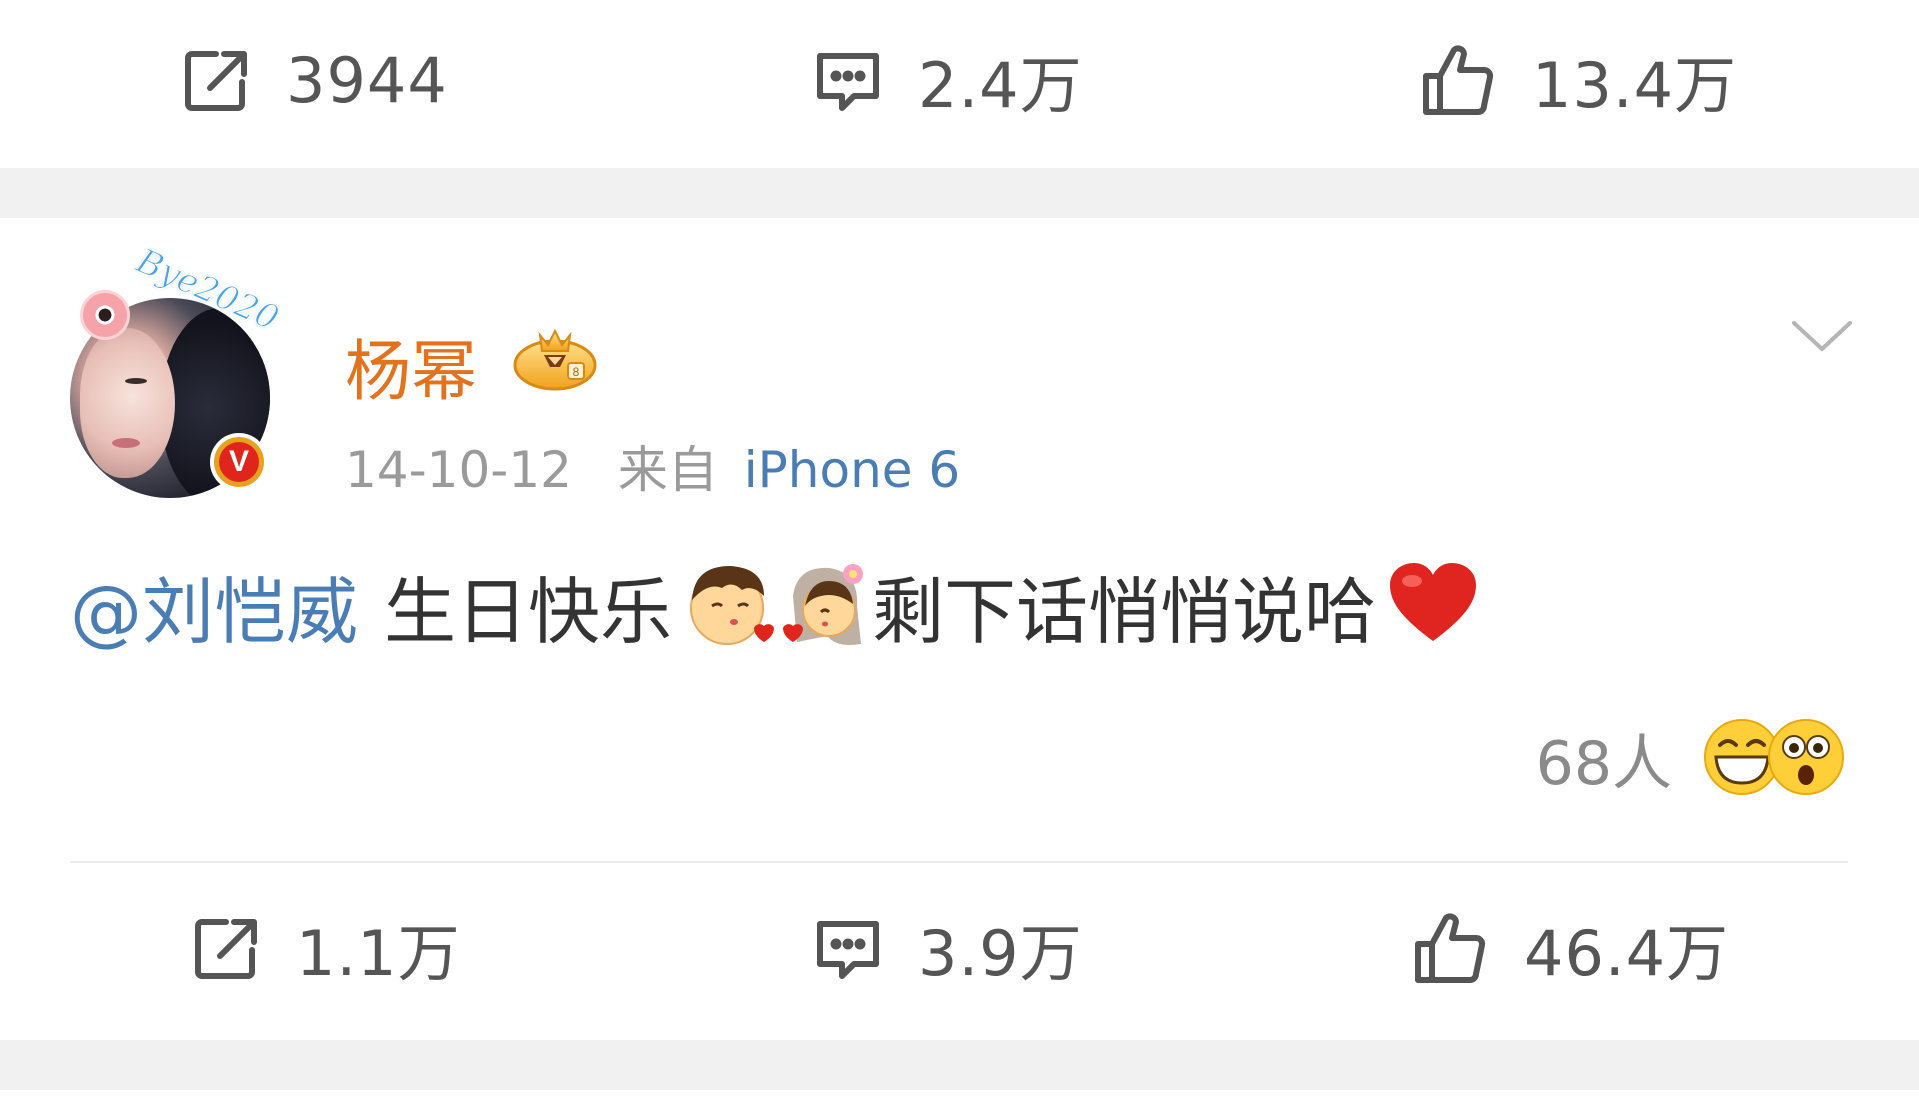 This screenshot has width=1919, height=1114. I want to click on comment-button: 2.4万, so click(947, 80).